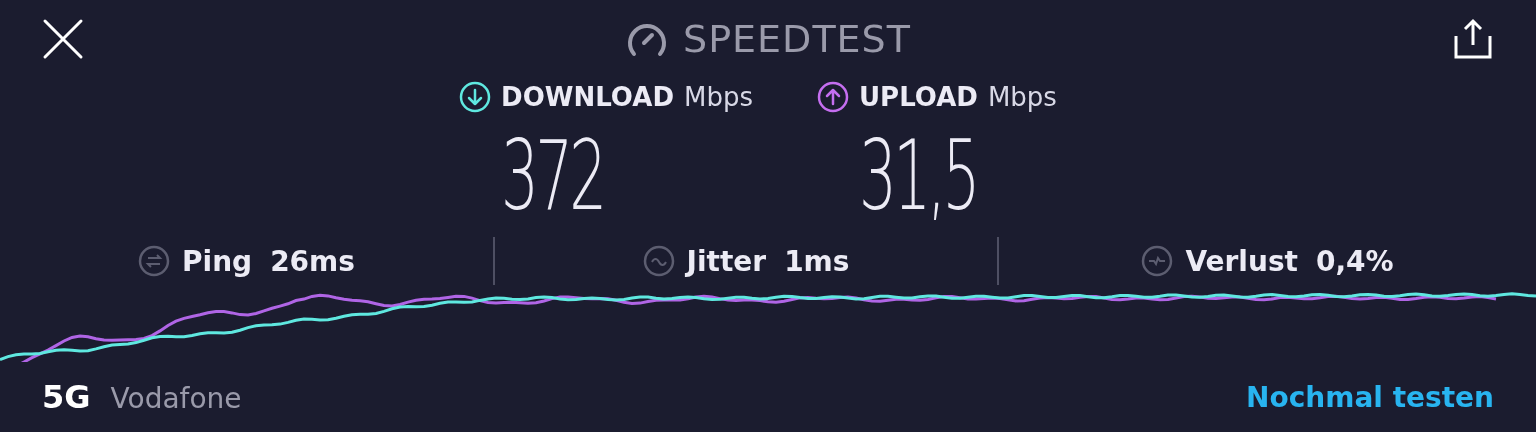 The height and width of the screenshot is (432, 1536). I want to click on retry-link: Nochmal testen, so click(1370, 397).